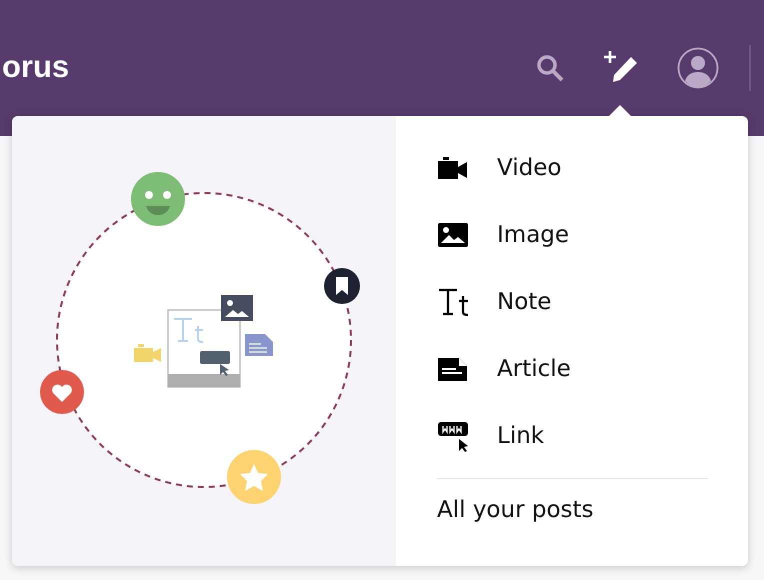 The height and width of the screenshot is (580, 764). I want to click on avatar-icon, so click(698, 68).